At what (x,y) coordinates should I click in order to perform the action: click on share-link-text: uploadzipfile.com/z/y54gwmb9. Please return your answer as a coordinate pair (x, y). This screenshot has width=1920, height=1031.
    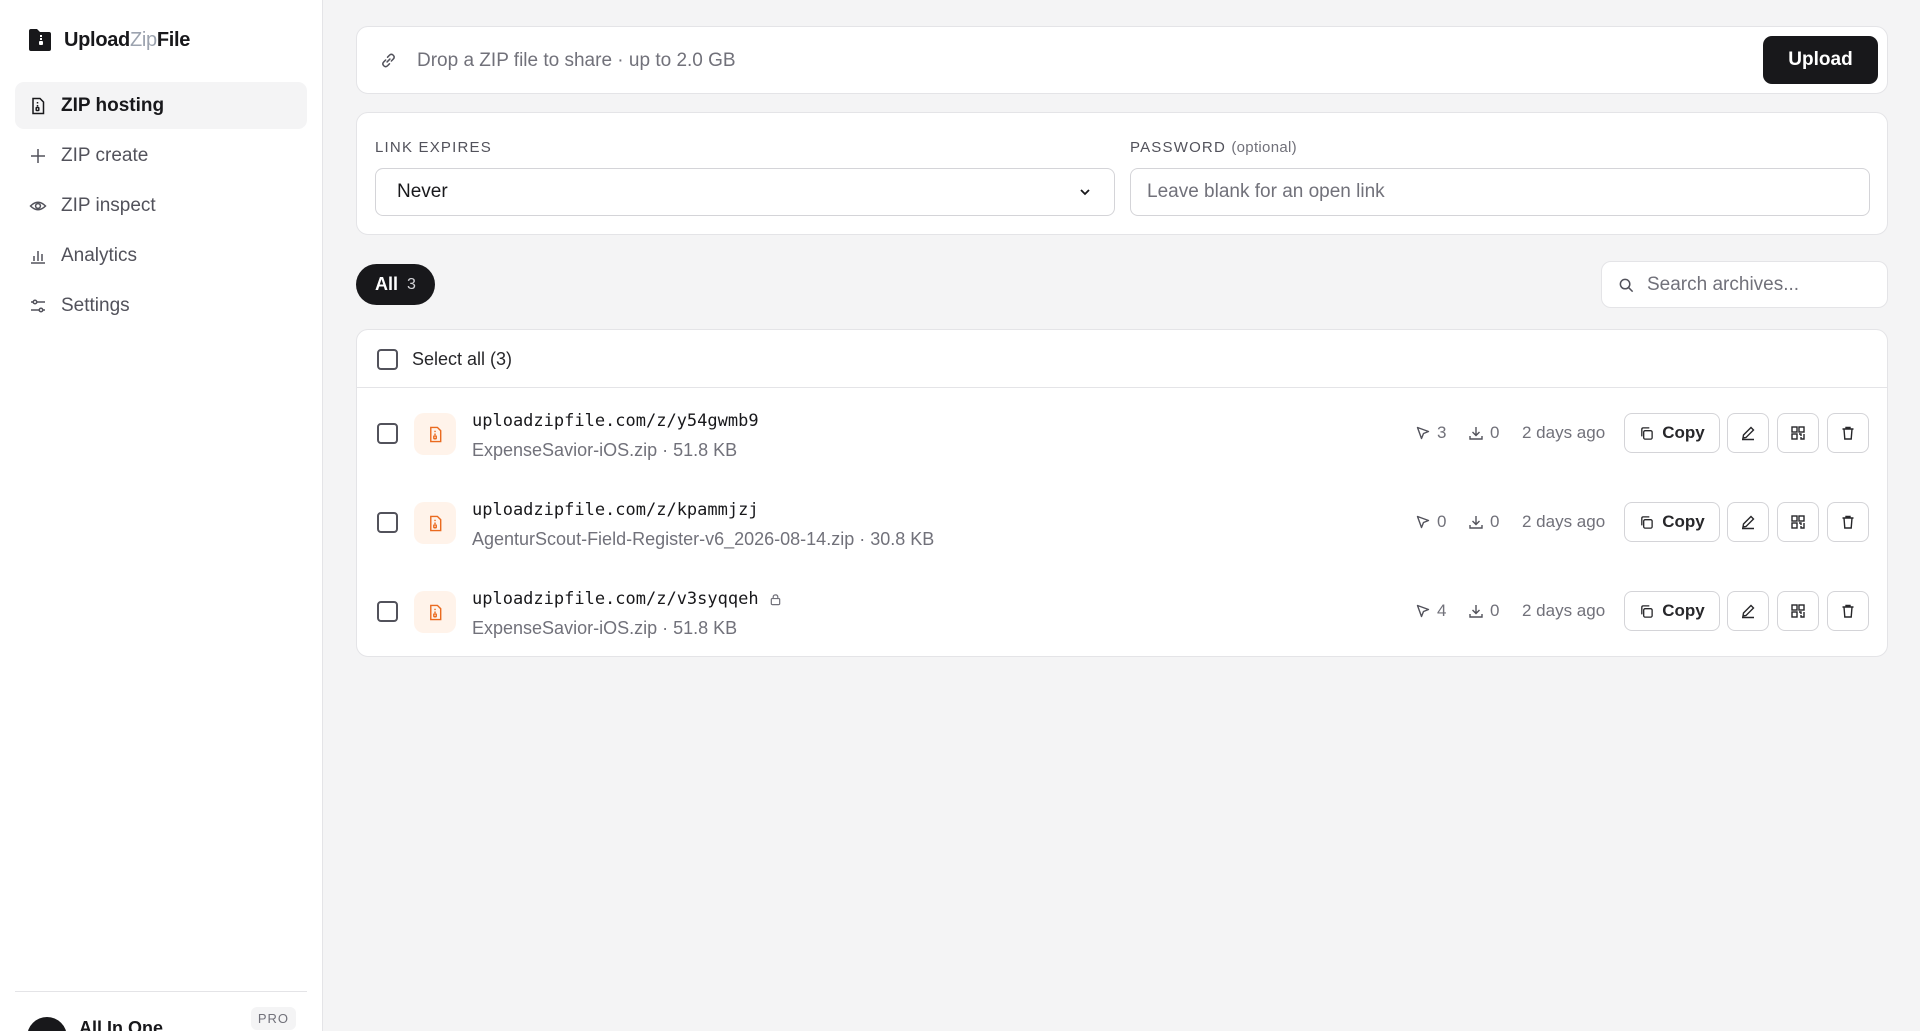
    Looking at the image, I should click on (615, 421).